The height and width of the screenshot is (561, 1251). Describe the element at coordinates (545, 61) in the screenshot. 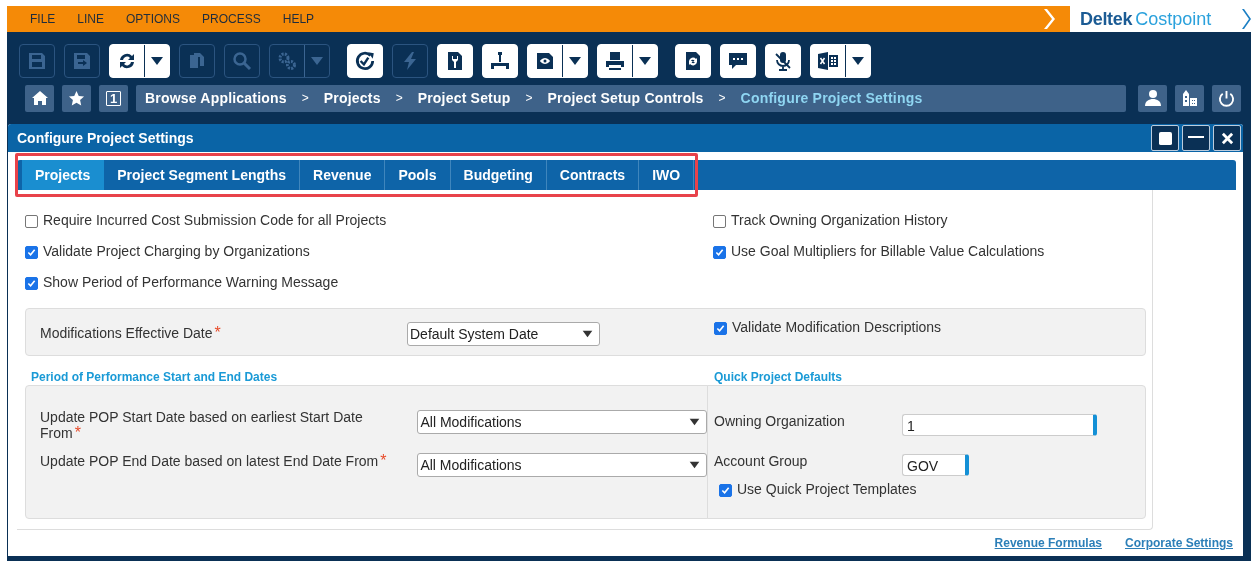

I see `eye-document-icon` at that location.